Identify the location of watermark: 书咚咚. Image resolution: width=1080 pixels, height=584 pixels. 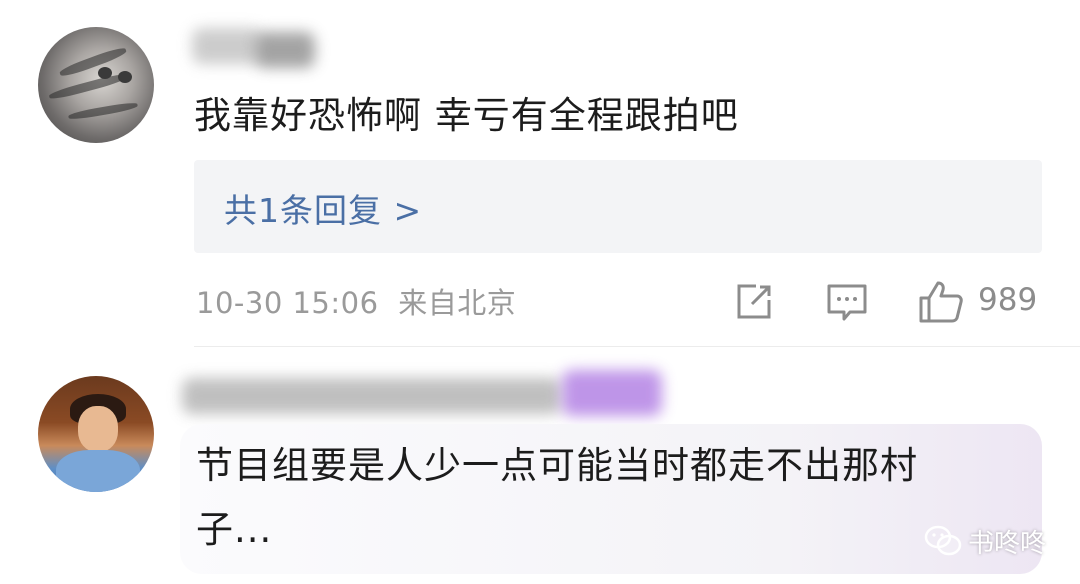
(985, 541).